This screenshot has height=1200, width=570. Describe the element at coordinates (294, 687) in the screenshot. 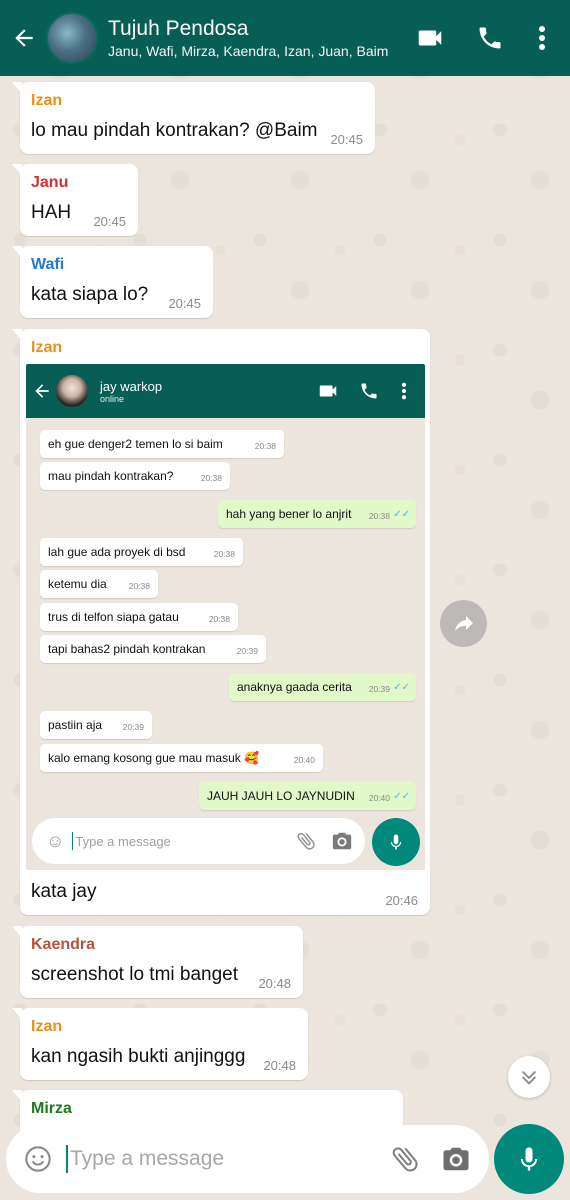

I see `screenshot-message-text: anaknya gaada cerita` at that location.